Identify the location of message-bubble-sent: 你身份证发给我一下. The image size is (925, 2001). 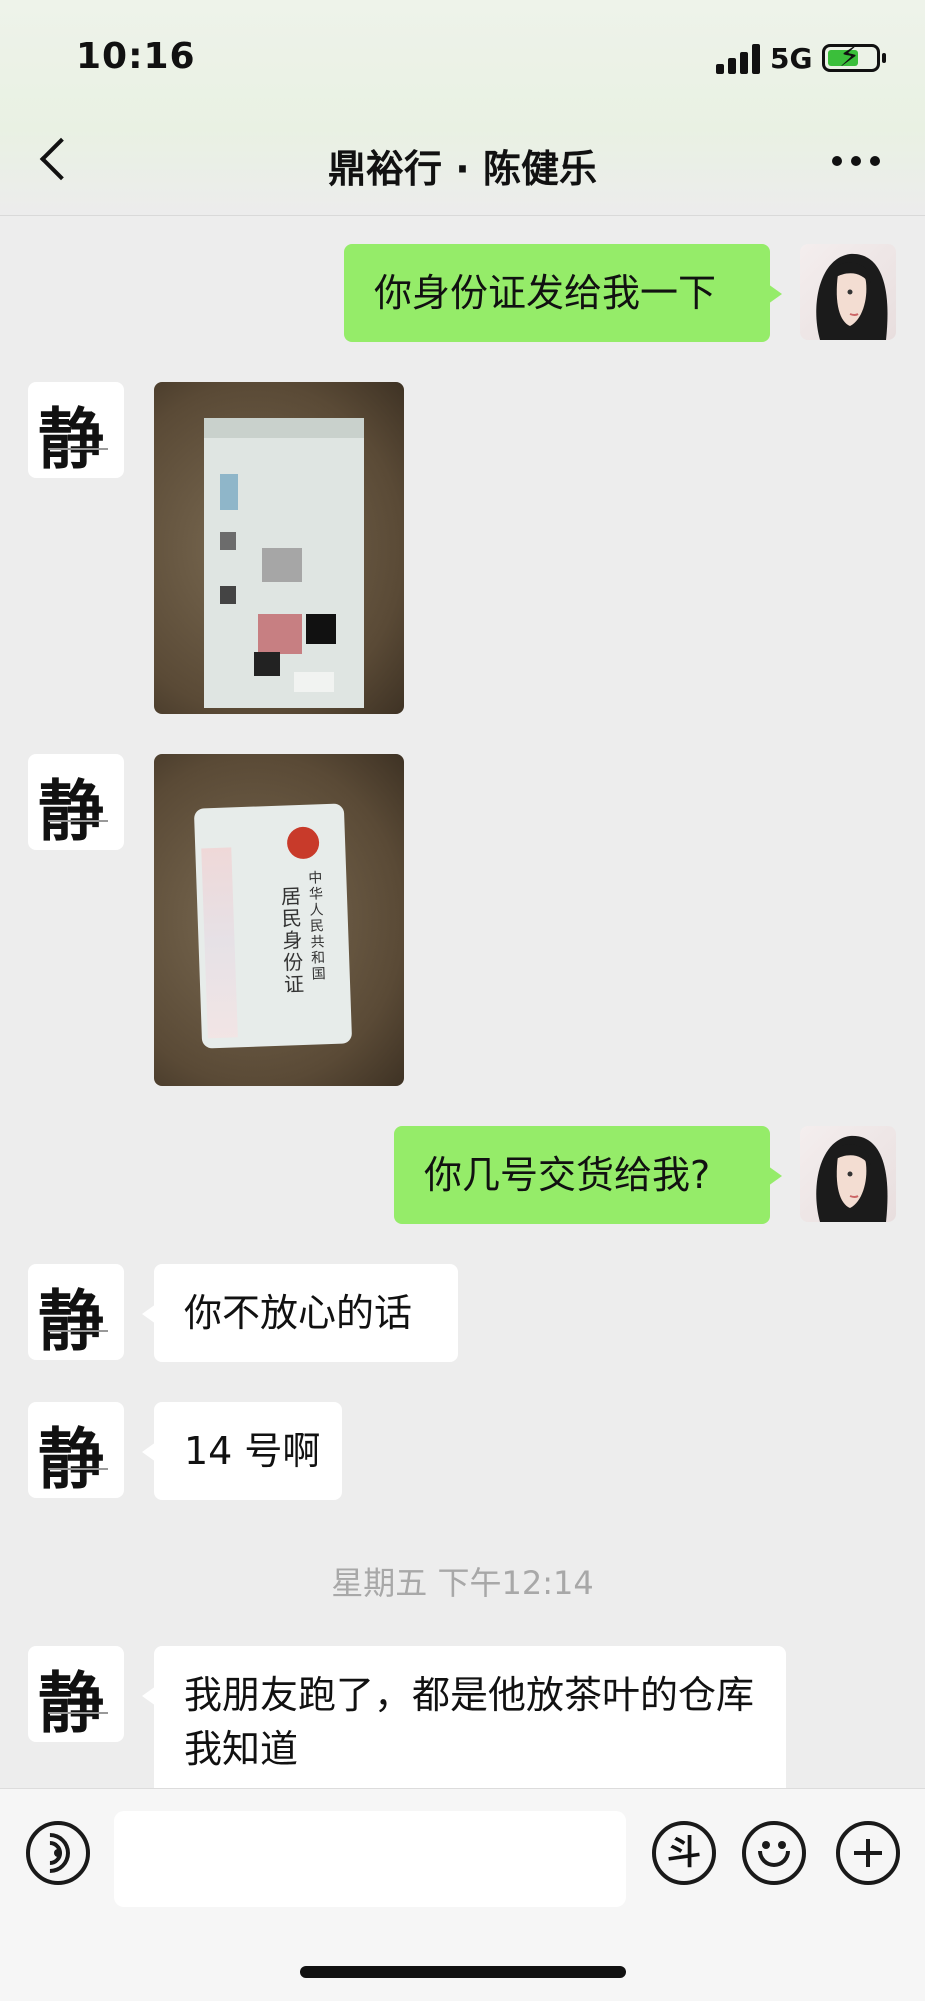
(563, 293).